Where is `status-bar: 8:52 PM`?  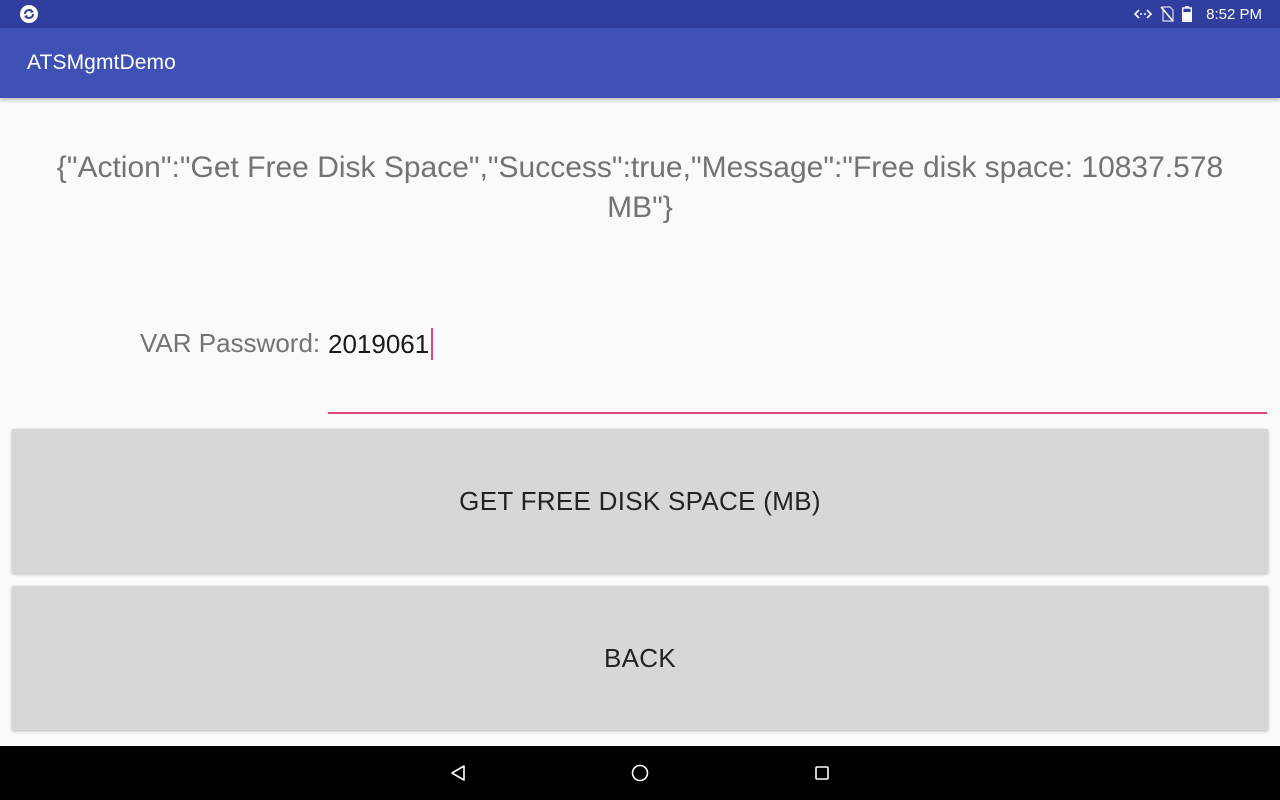
status-bar: 8:52 PM is located at coordinates (640, 14).